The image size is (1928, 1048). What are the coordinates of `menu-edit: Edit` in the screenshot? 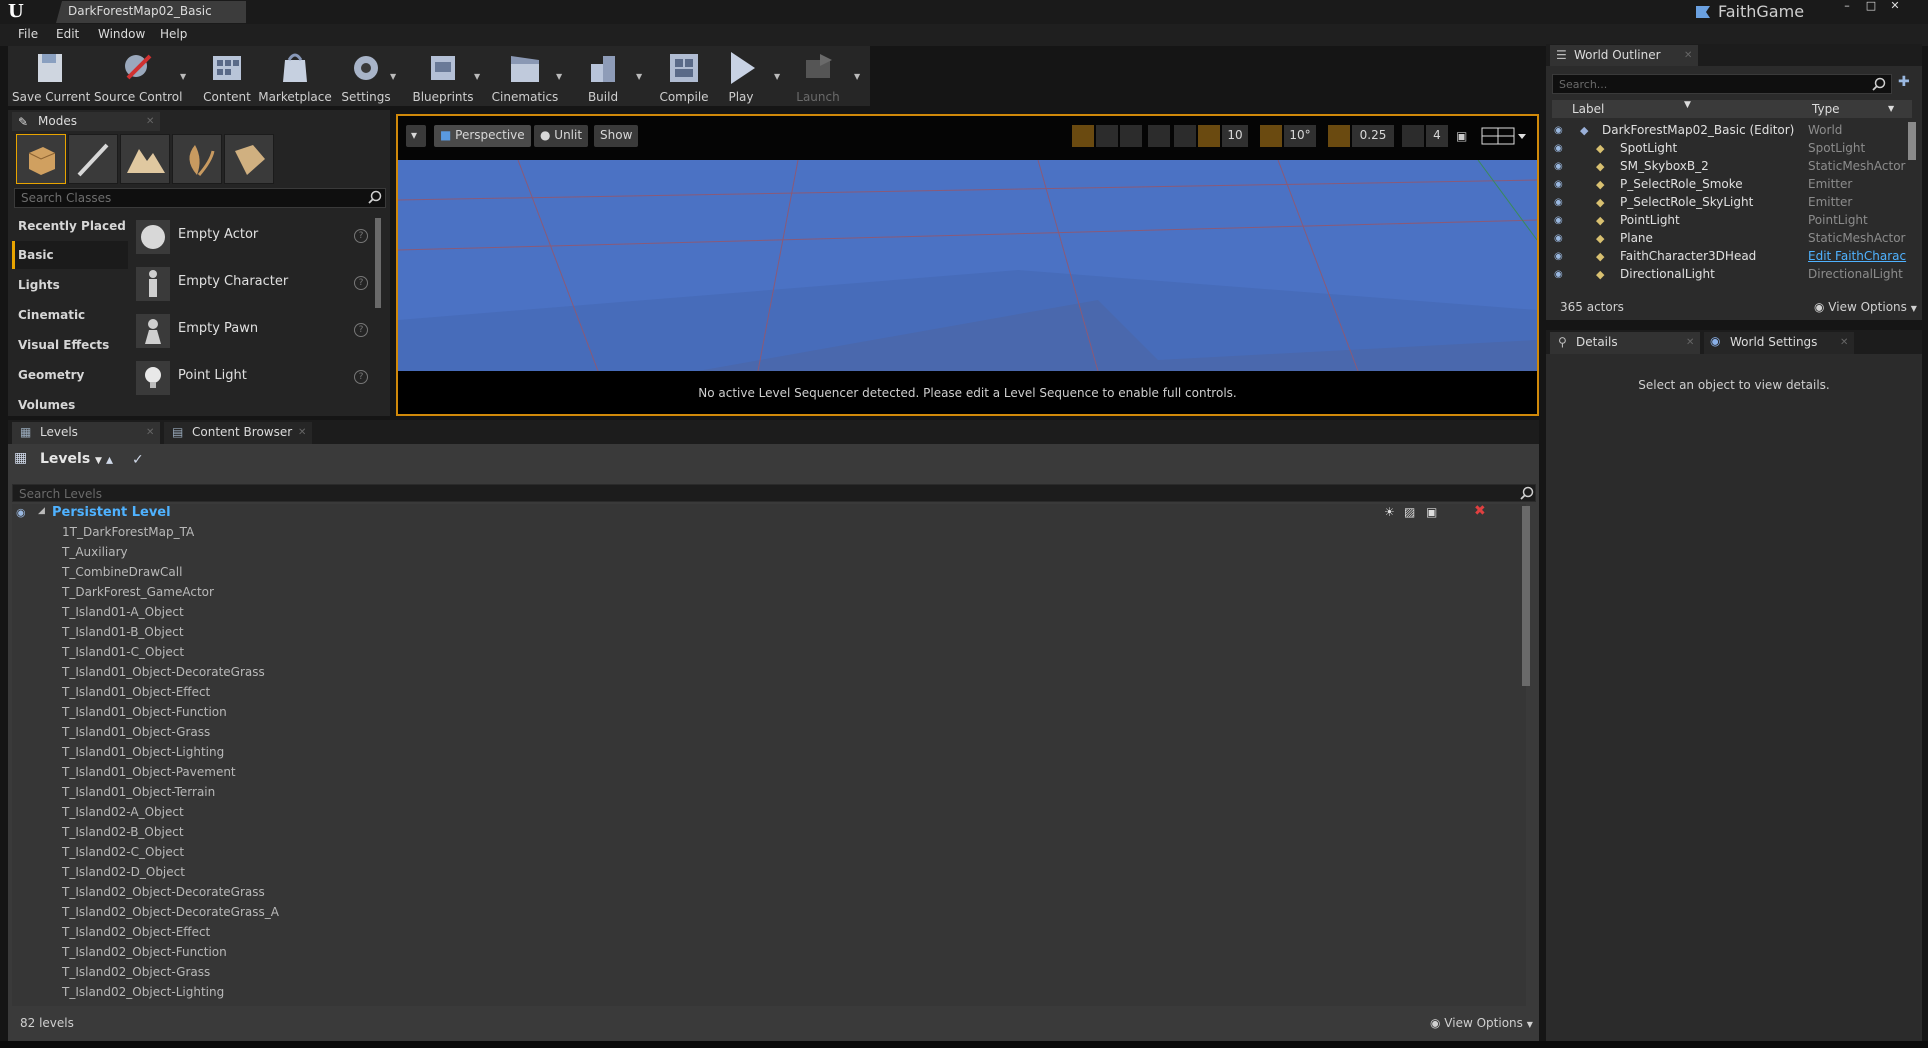 It's located at (67, 35).